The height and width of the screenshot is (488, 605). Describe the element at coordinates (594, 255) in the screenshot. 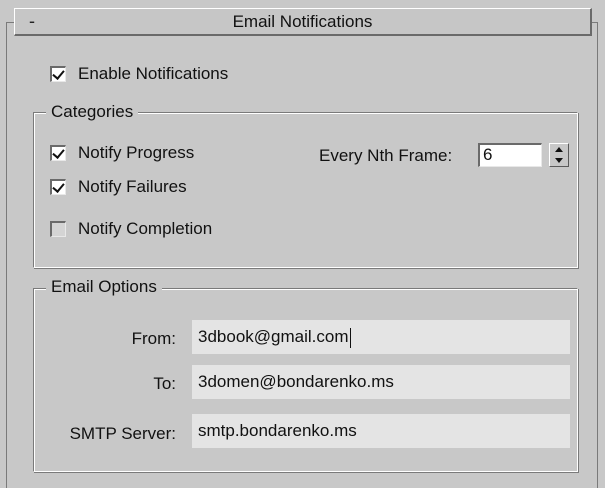

I see `rollout-right-border` at that location.